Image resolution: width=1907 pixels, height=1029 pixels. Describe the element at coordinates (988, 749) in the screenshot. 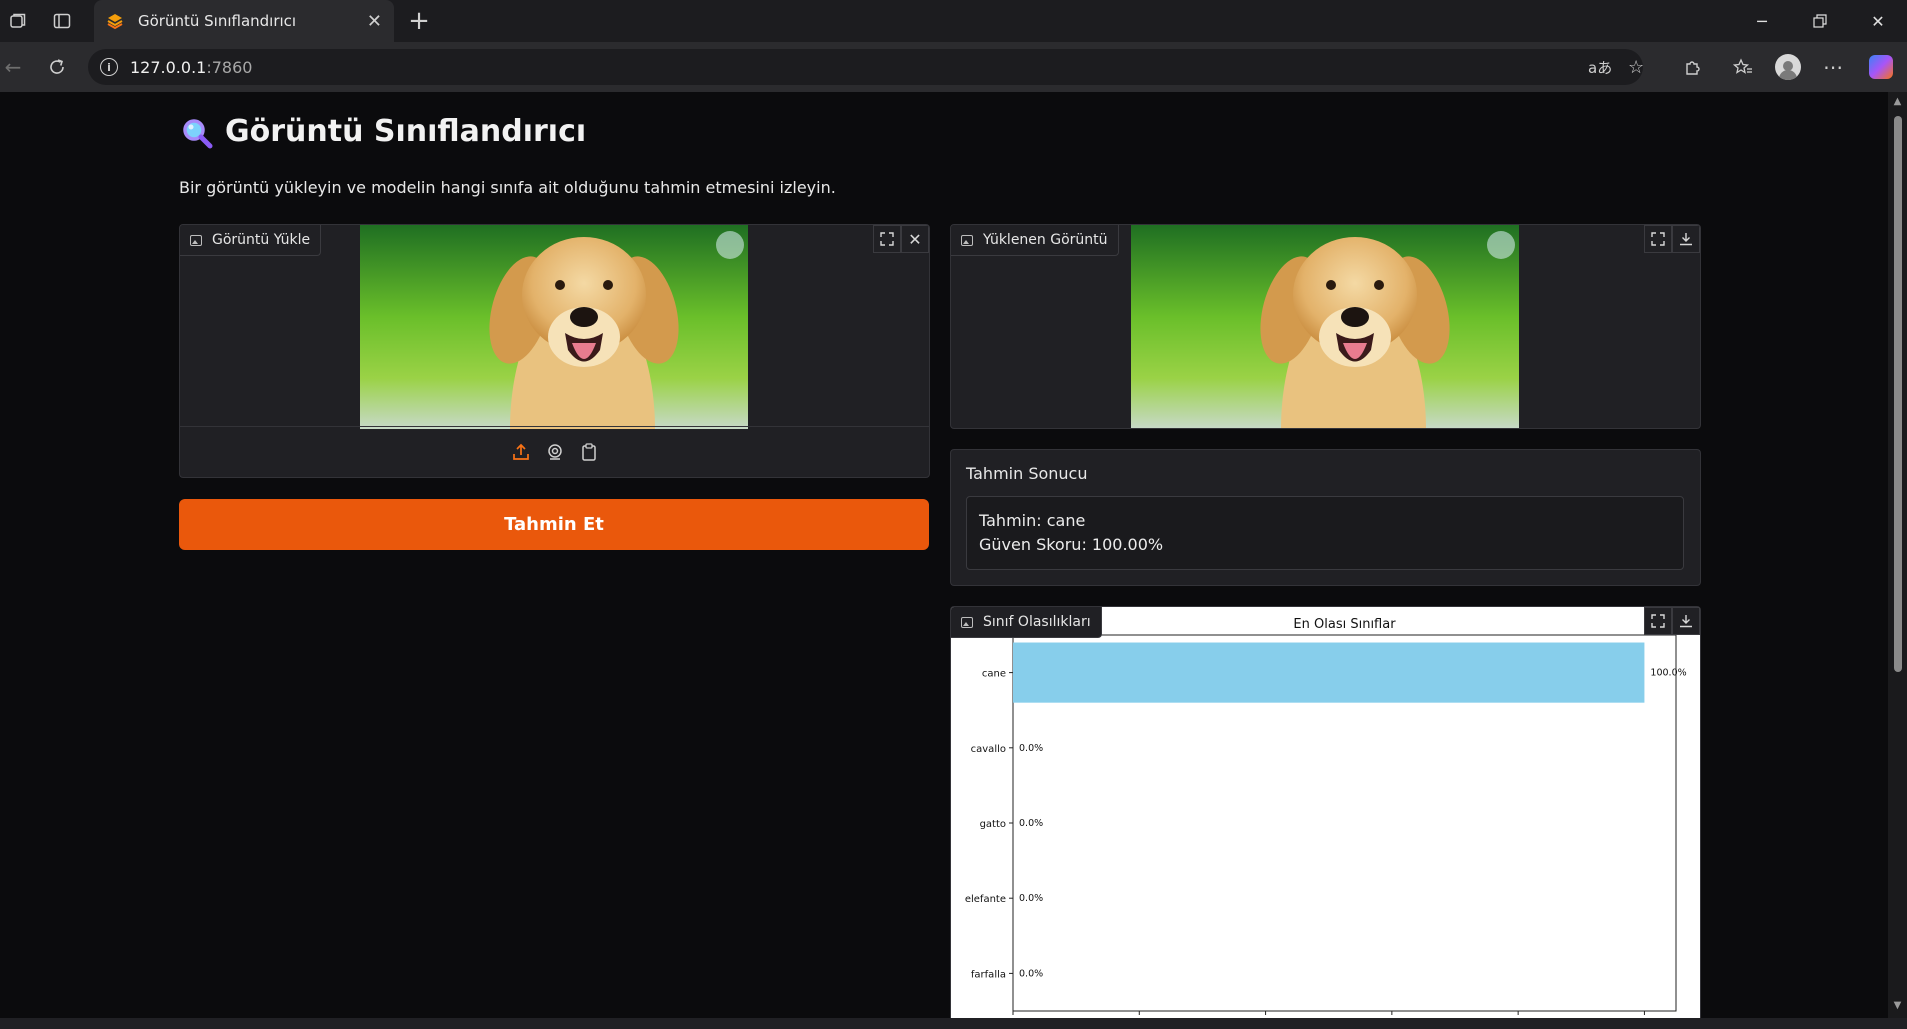

I see `y-tick-label: cavallo` at that location.